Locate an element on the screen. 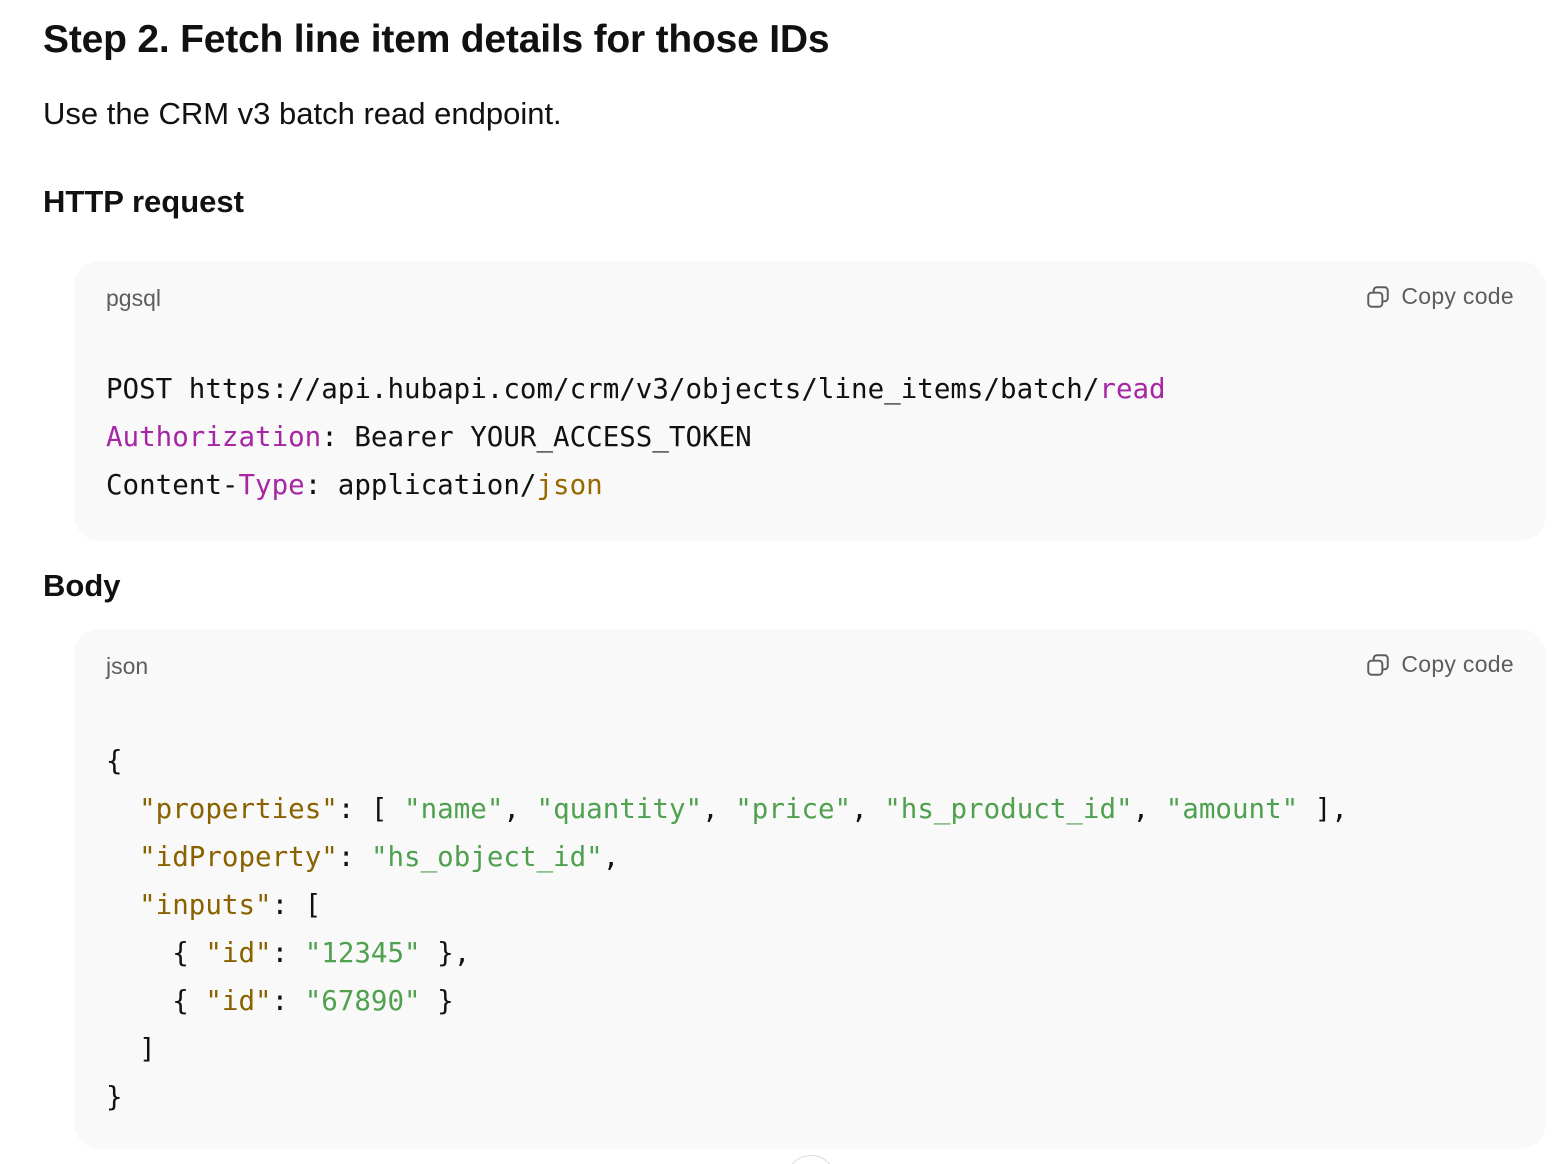 This screenshot has height=1164, width=1564. code-header-name: Authorization is located at coordinates (214, 437).